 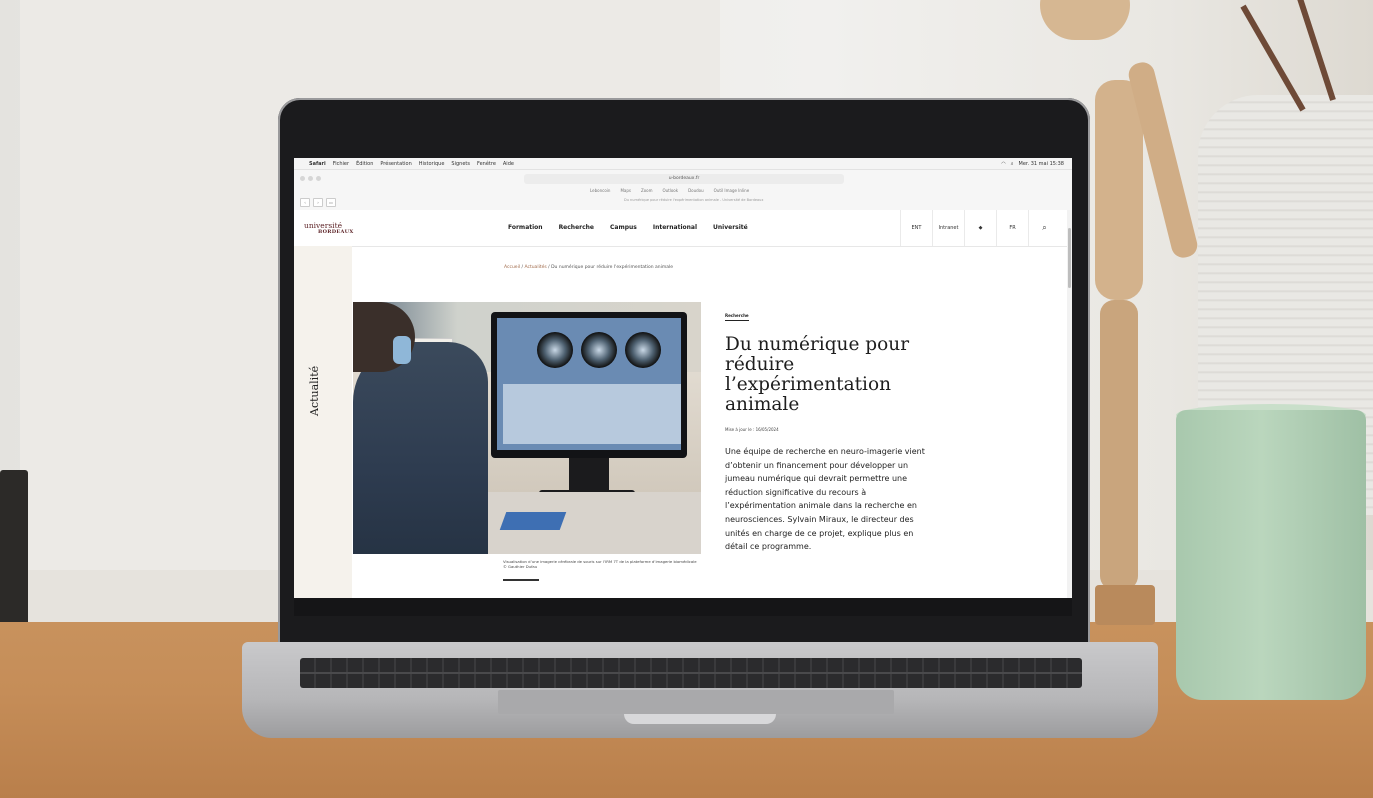 I want to click on nav-recherche: Recherche, so click(x=576, y=227).